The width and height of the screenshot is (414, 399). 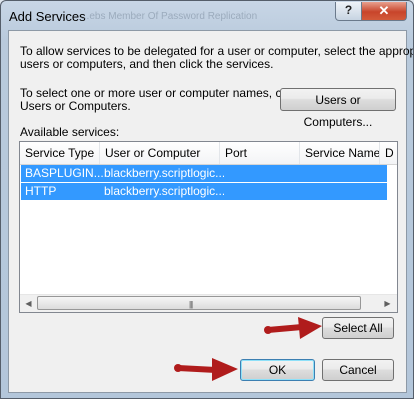 I want to click on horizontal-scrollbar: ◀ ||| ▶, so click(x=208, y=303).